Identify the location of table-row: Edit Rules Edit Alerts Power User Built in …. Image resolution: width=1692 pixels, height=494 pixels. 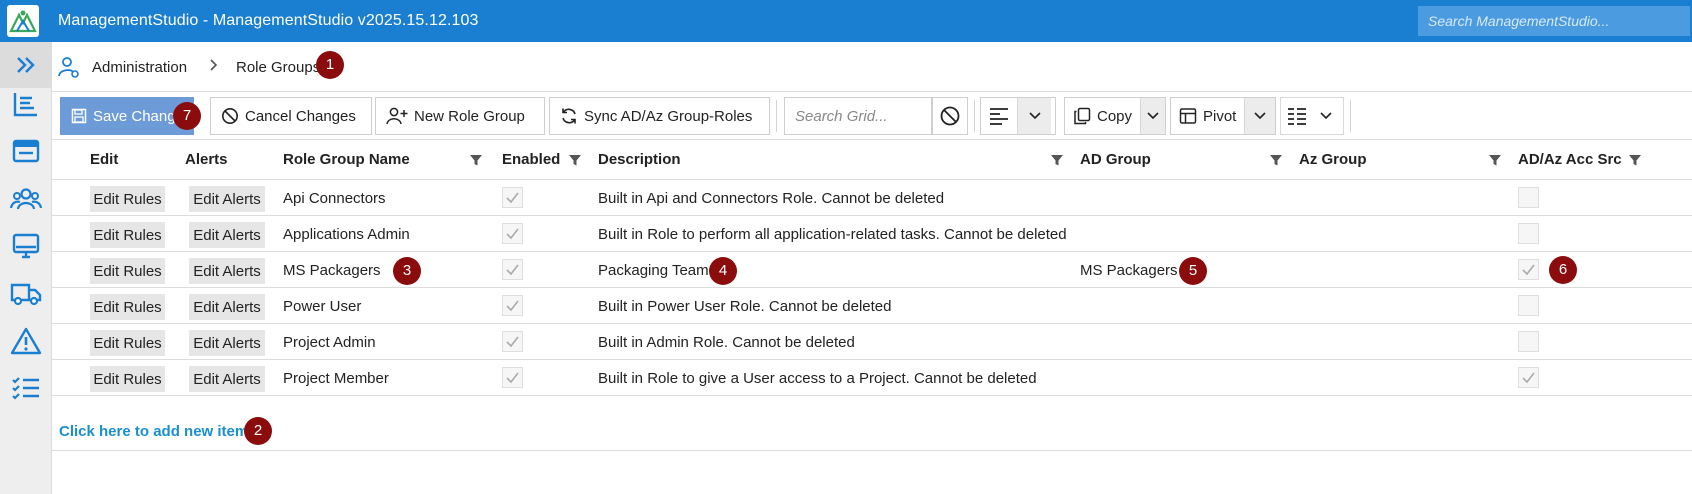
(872, 306).